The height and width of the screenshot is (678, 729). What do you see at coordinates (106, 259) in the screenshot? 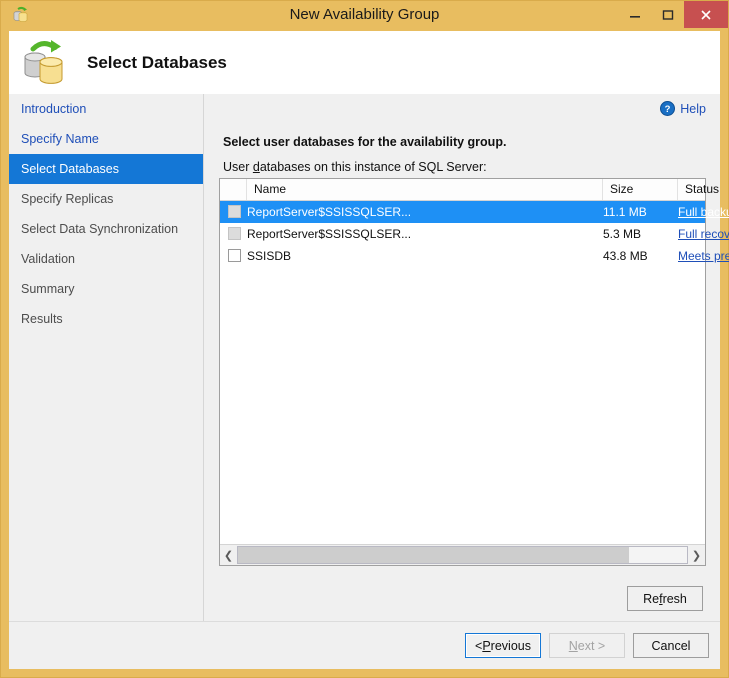
I see `sidebar-item-validation: Validation` at bounding box center [106, 259].